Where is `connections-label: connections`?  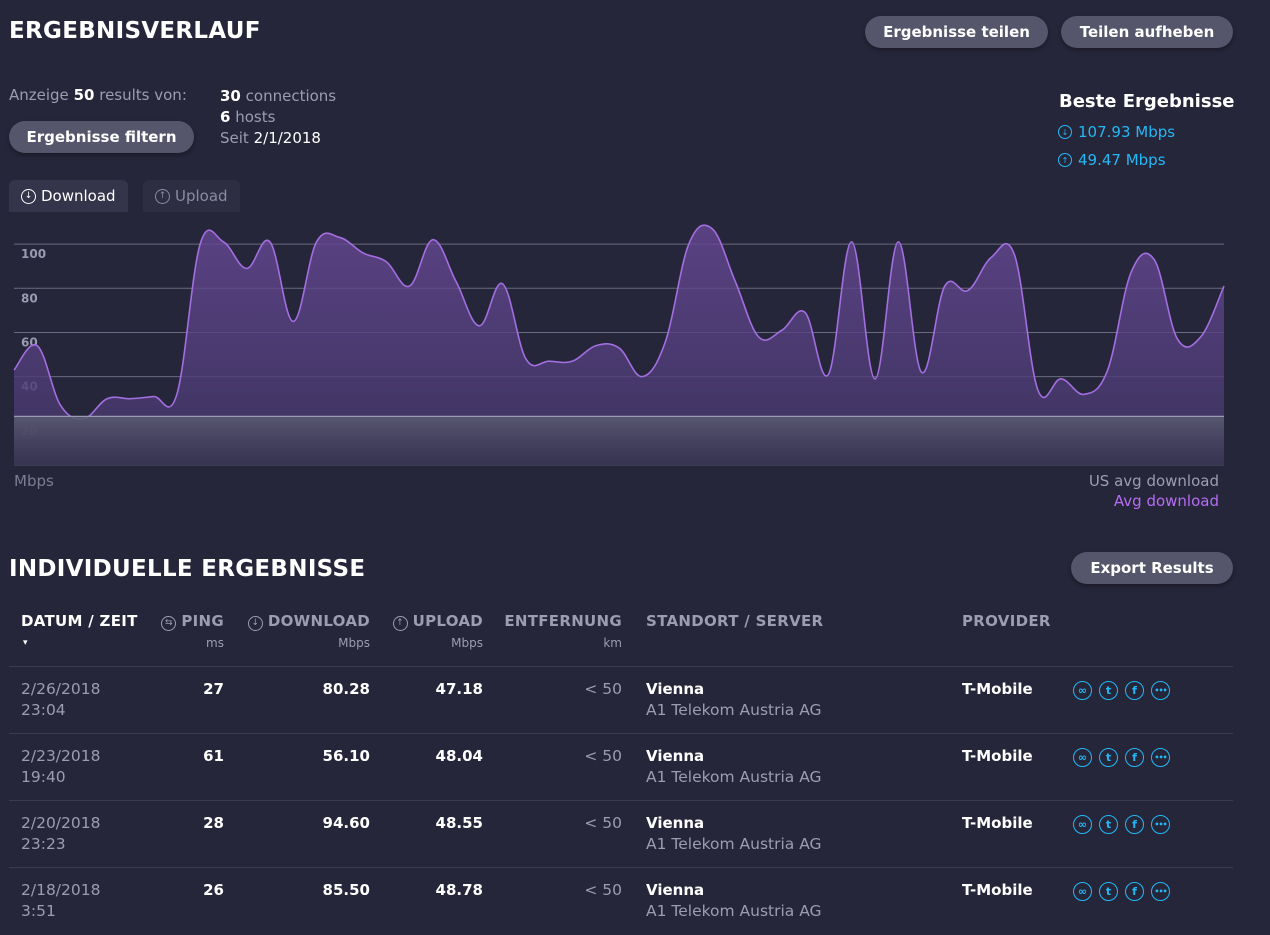
connections-label: connections is located at coordinates (291, 96).